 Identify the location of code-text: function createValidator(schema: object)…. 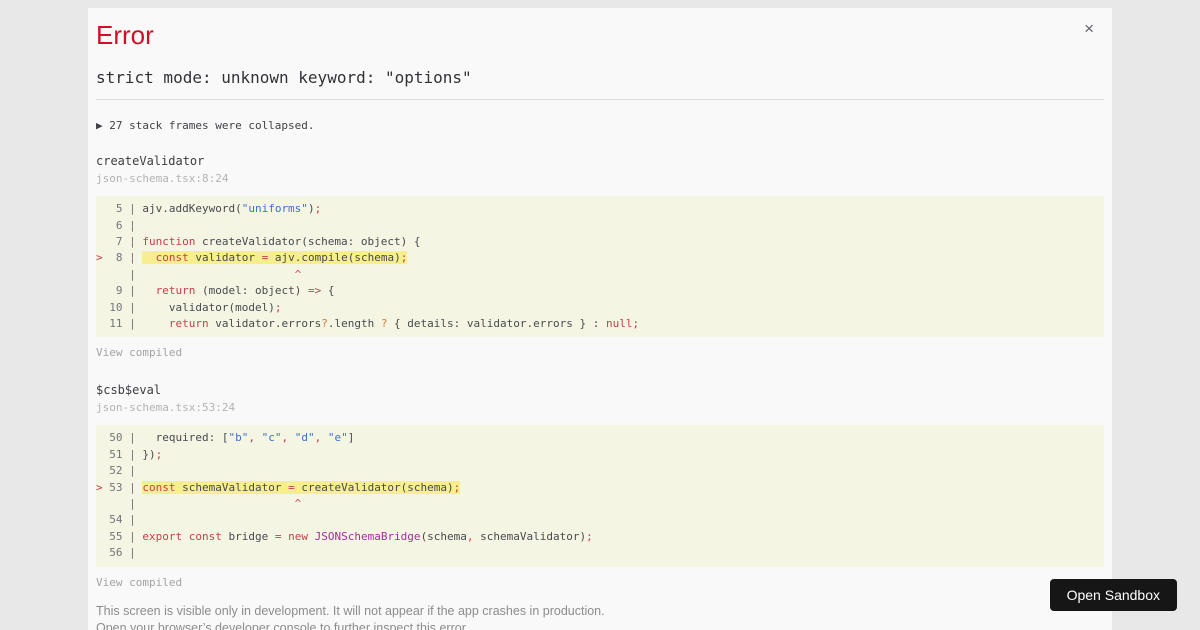
(281, 241).